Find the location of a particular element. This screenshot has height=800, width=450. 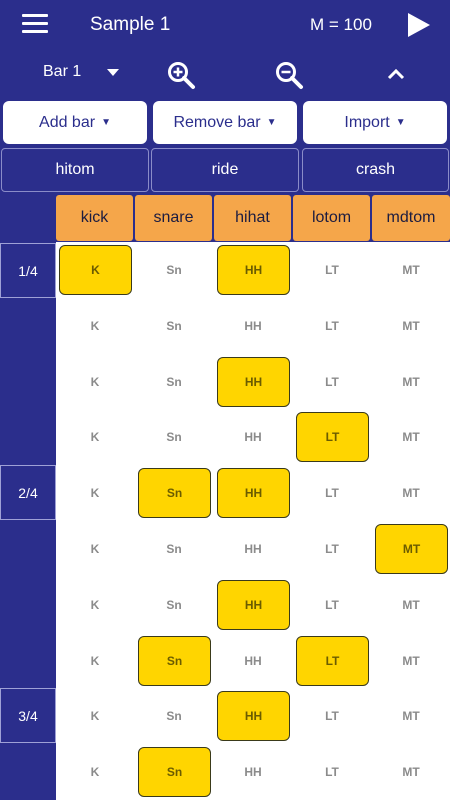

column-header-mdtom: mdtom is located at coordinates (411, 218).